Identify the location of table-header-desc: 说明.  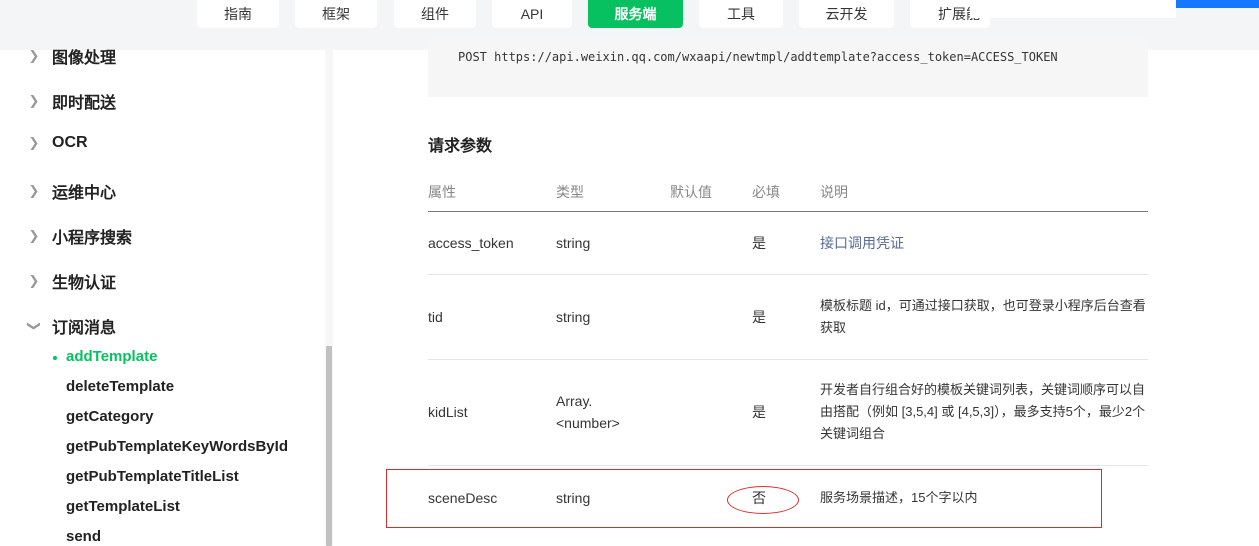
(834, 192).